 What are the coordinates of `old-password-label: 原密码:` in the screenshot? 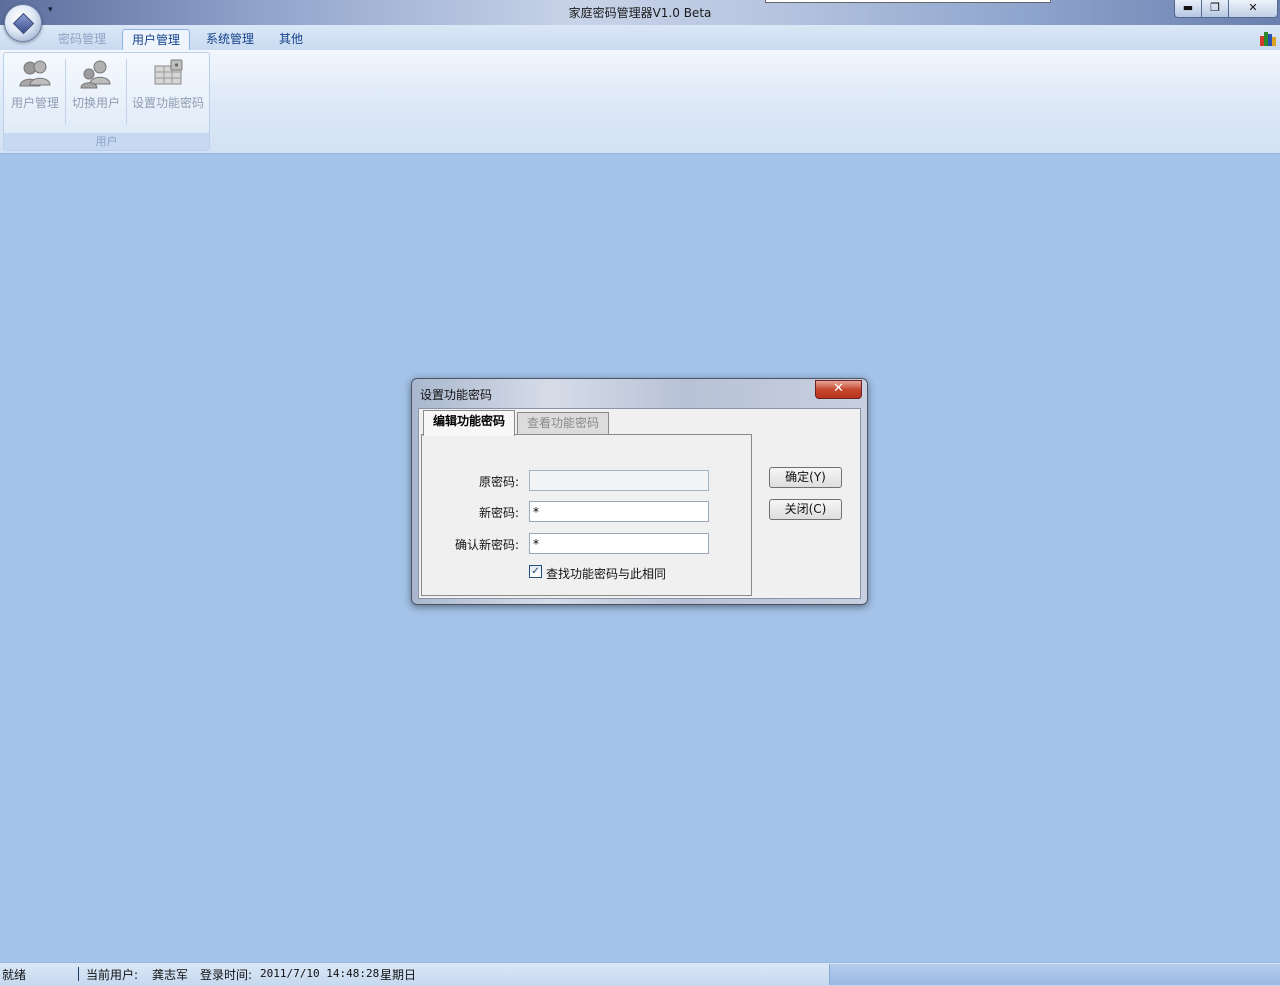 It's located at (498, 482).